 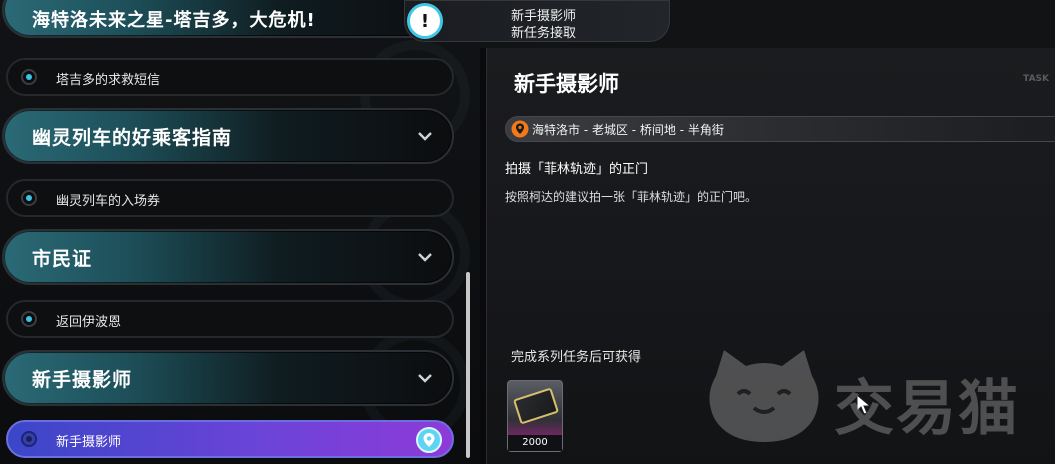 I want to click on quest-item: 返回伊波恩, so click(x=230, y=319).